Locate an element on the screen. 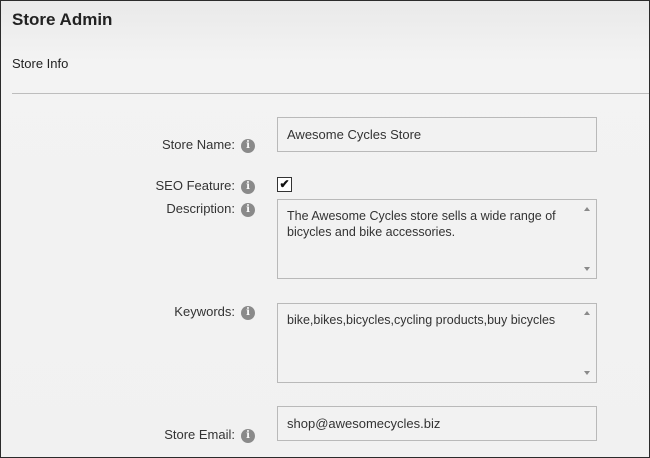 The image size is (650, 458). divider is located at coordinates (330, 93).